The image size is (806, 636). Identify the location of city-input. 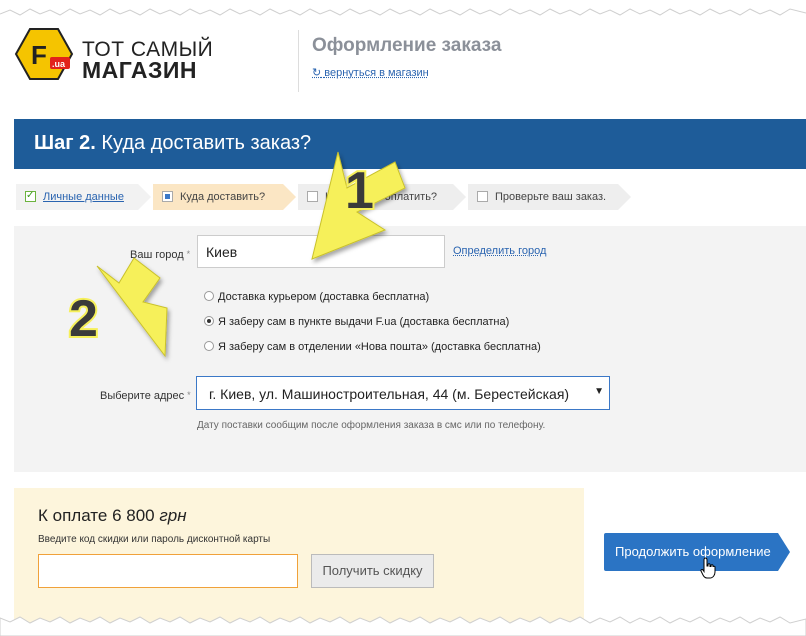
(321, 251).